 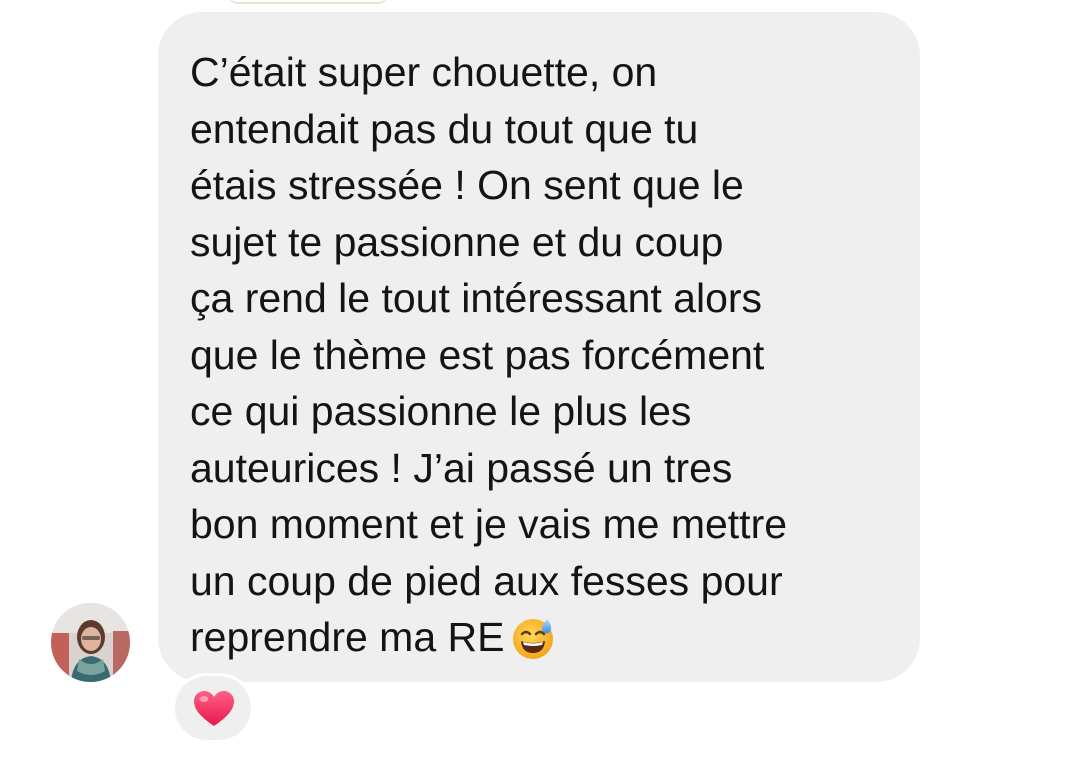 What do you see at coordinates (90, 642) in the screenshot?
I see `avatar` at bounding box center [90, 642].